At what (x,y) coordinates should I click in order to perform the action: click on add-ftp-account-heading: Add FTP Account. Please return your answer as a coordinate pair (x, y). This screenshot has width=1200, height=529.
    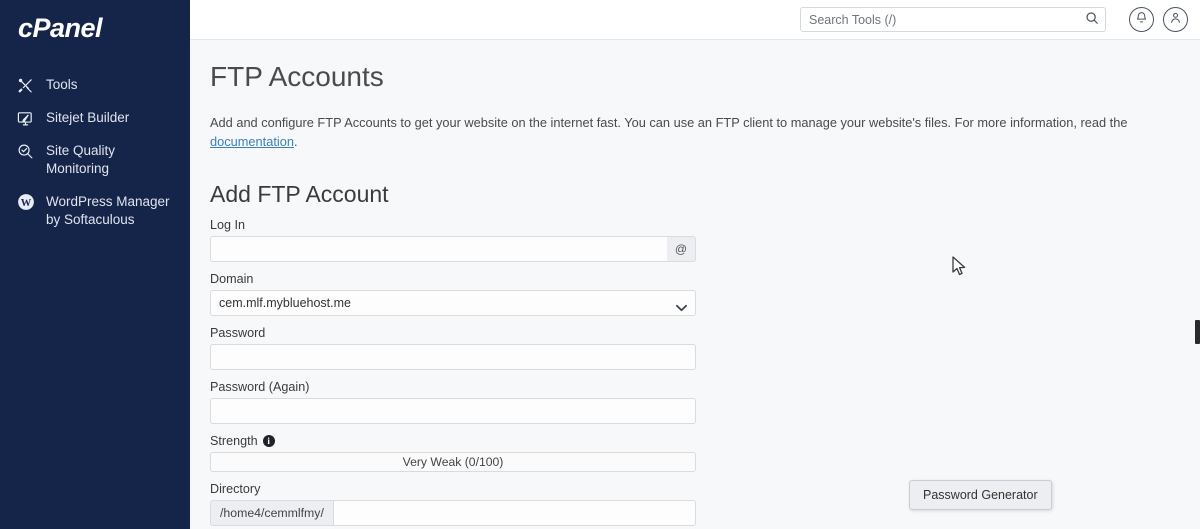
    Looking at the image, I should click on (299, 194).